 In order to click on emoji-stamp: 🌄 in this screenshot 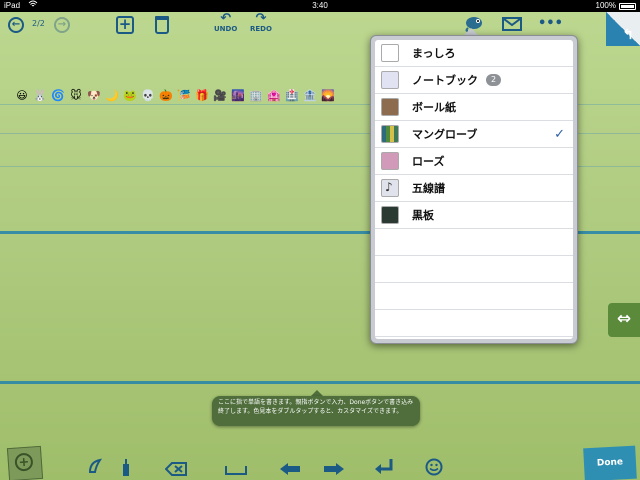, I will do `click(328, 96)`.